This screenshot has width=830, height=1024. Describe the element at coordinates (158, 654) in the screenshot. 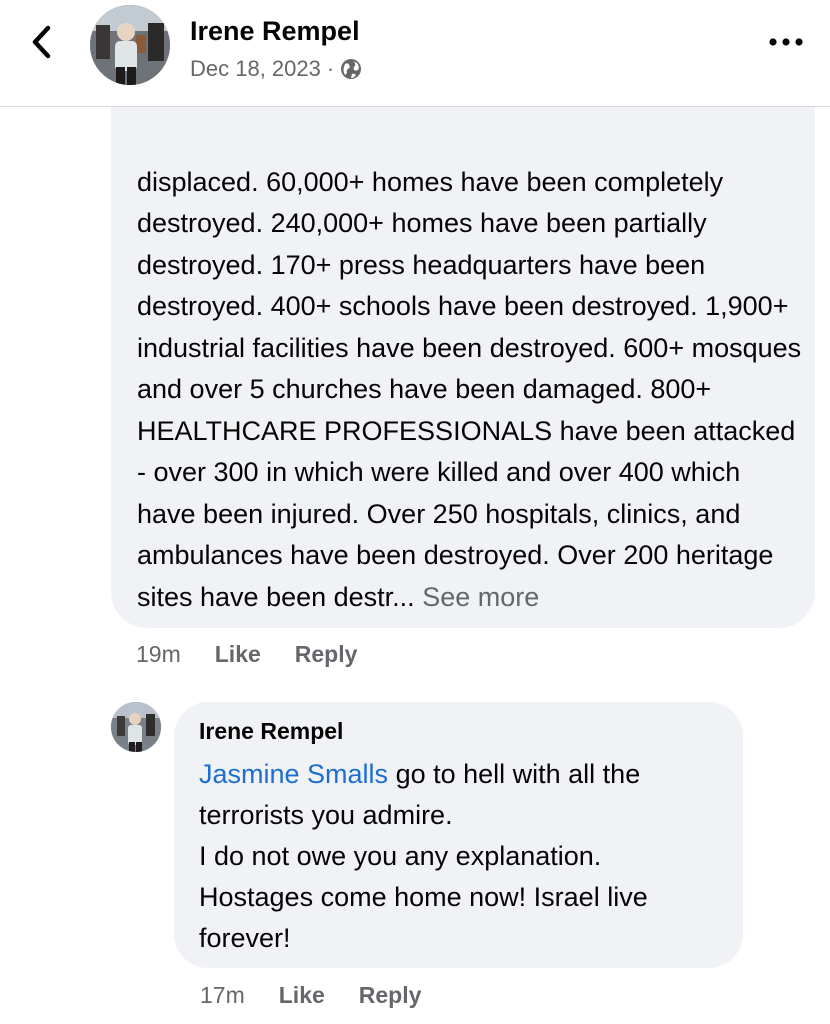

I see `comment-timestamp: 19m` at that location.